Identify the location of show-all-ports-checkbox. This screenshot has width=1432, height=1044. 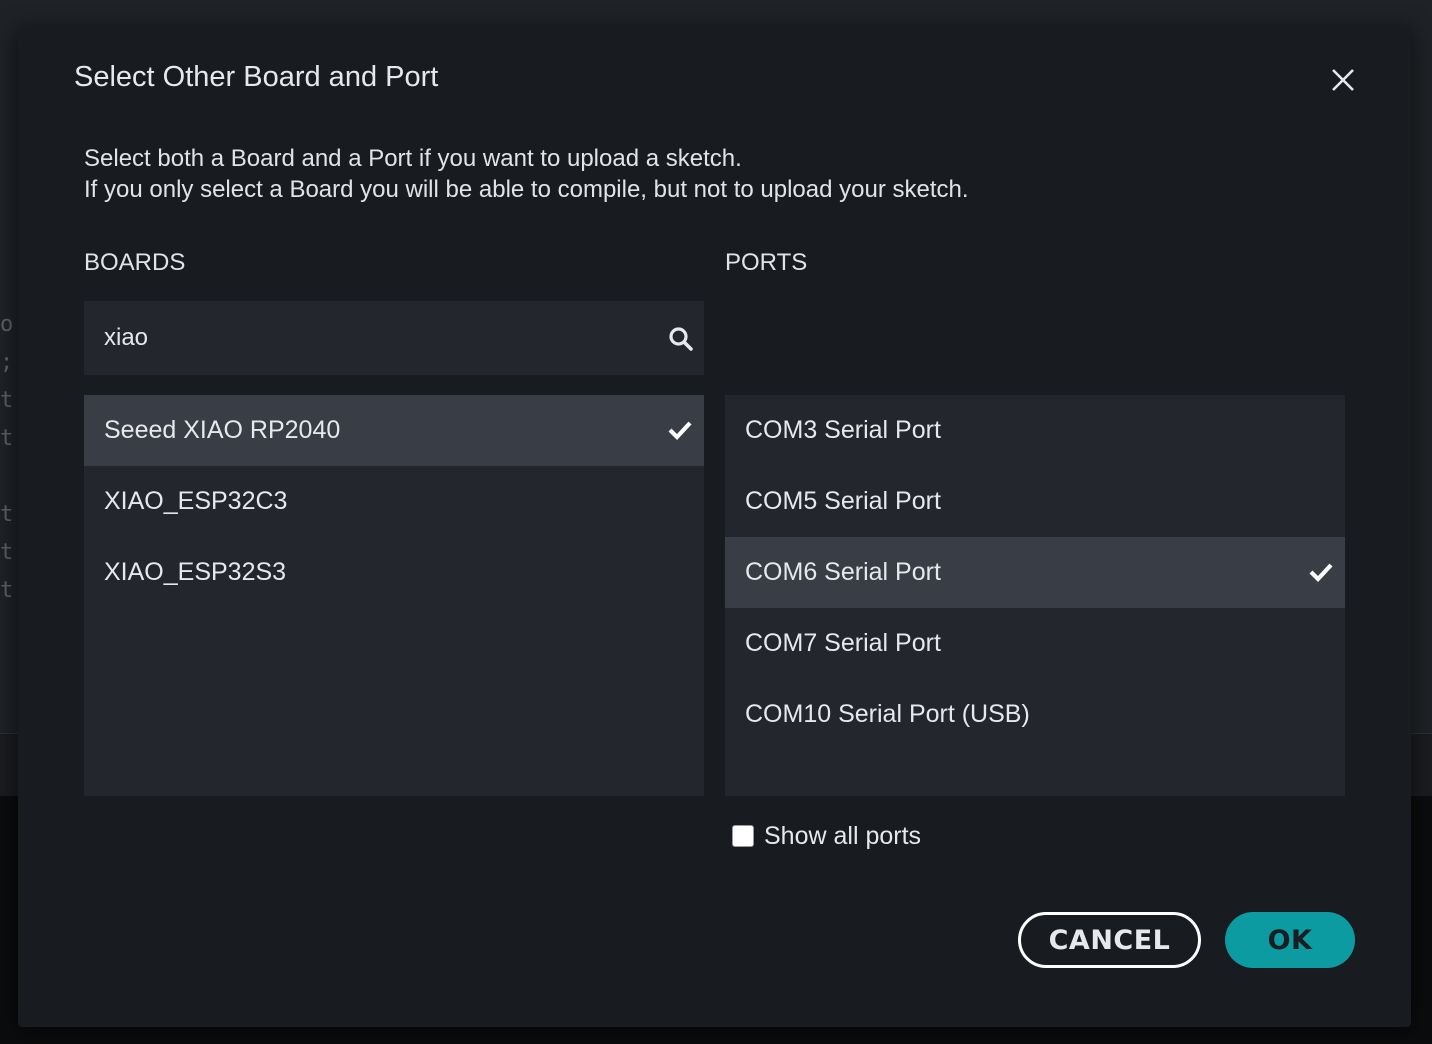
(743, 836).